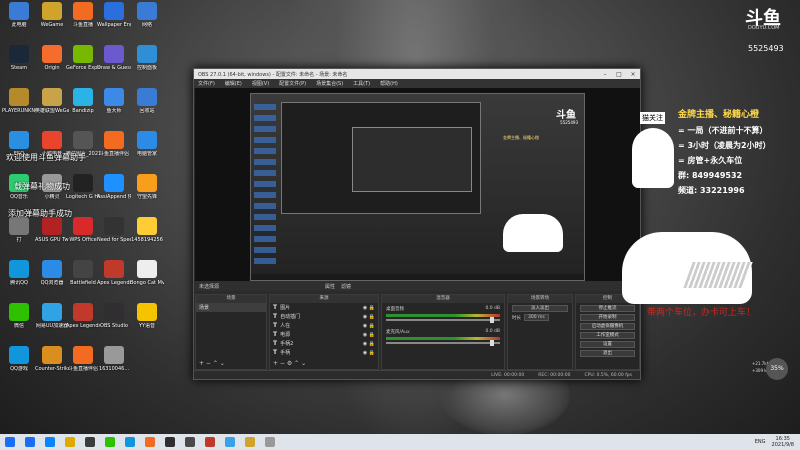  Describe the element at coordinates (324, 325) in the screenshot. I see `source-item: T 人在 ◉ 🔒` at that location.